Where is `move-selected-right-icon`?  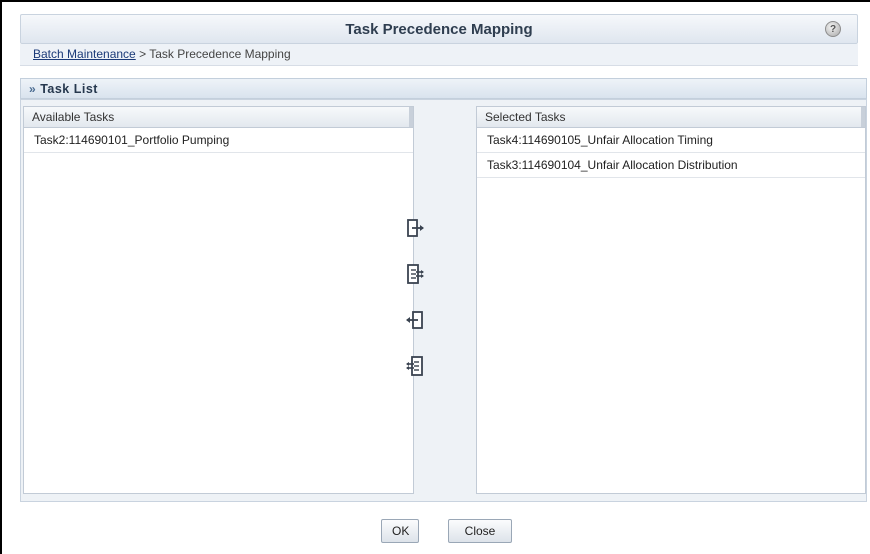
move-selected-right-icon is located at coordinates (415, 228).